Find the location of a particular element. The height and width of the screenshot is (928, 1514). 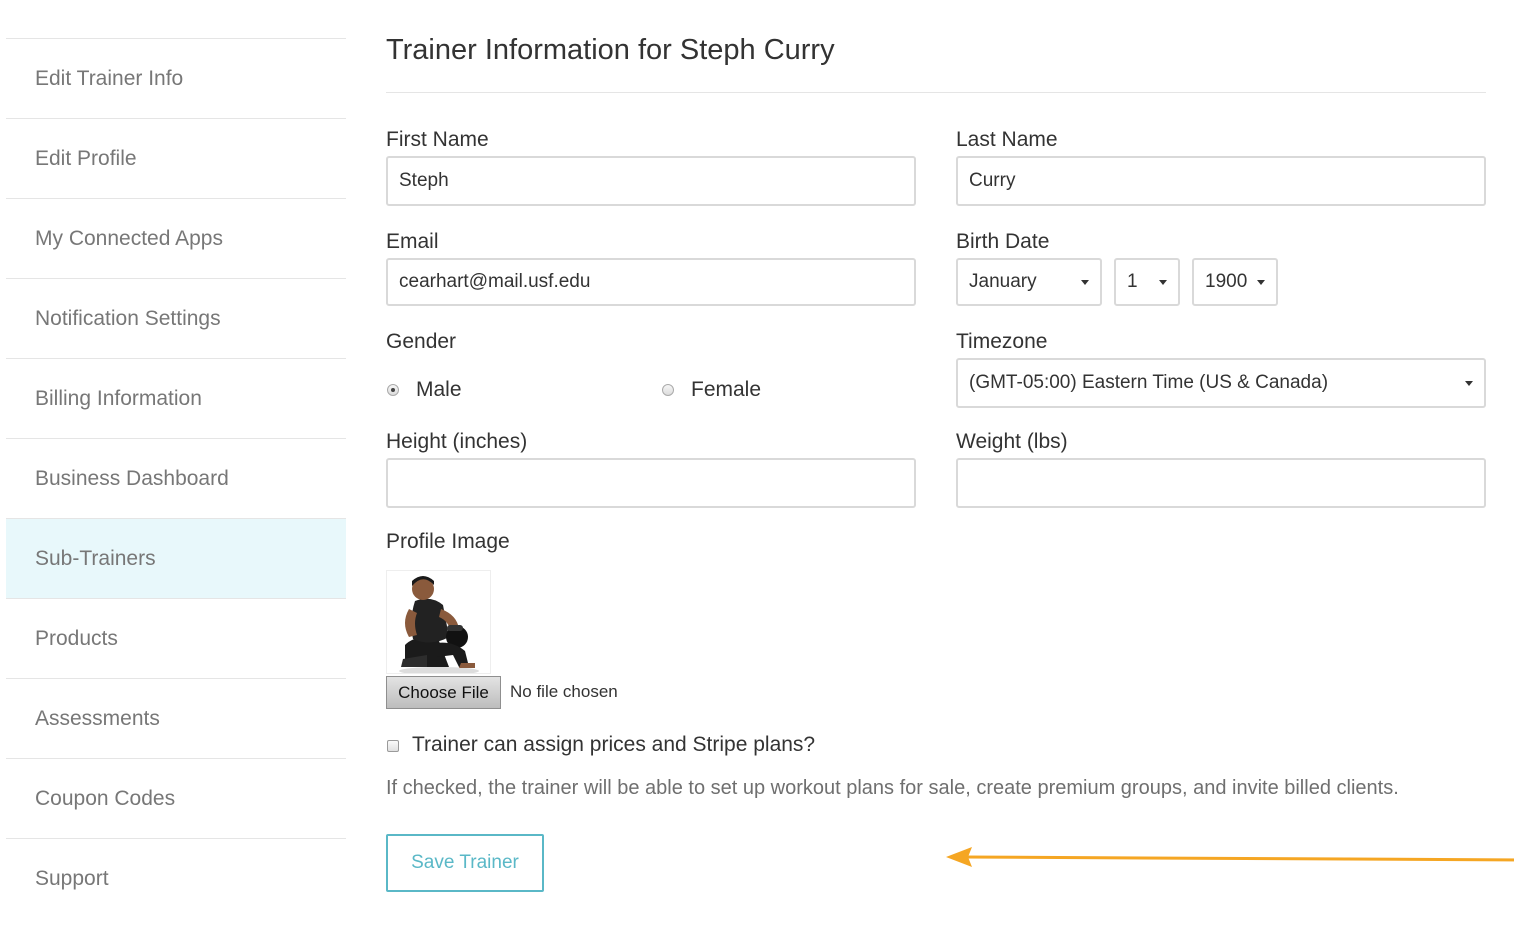

avatar-illustration is located at coordinates (439, 624).